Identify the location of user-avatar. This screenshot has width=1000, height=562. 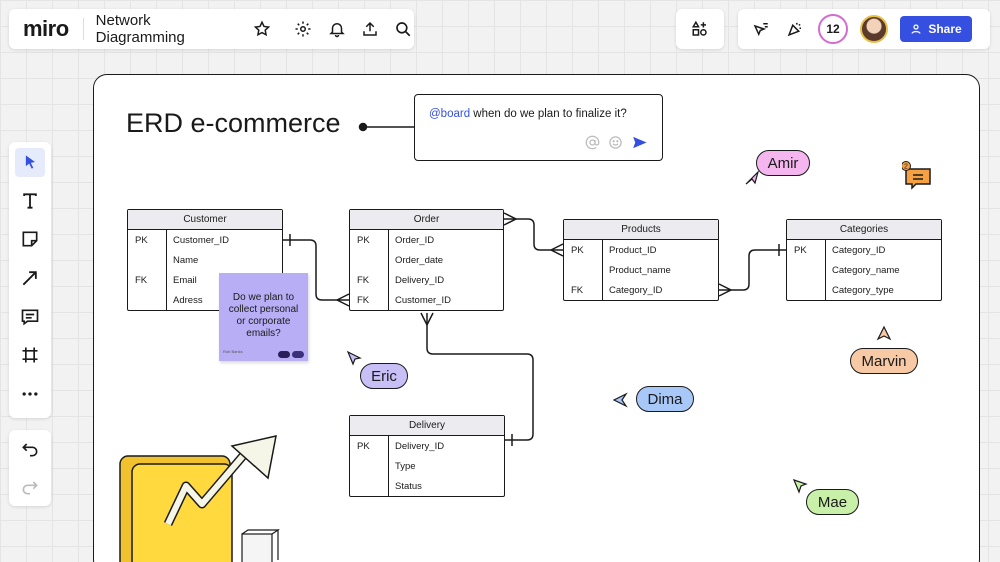
(874, 29).